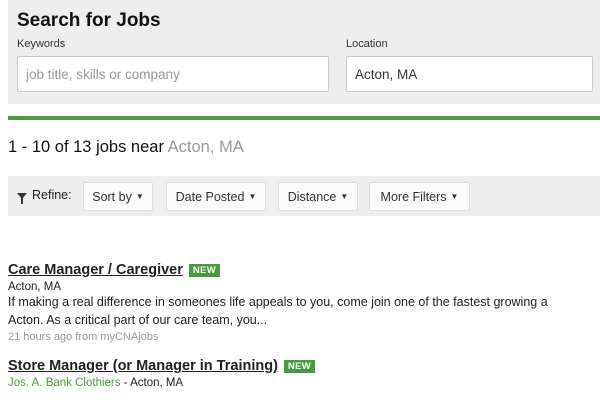 The width and height of the screenshot is (600, 400). What do you see at coordinates (130, 147) in the screenshot?
I see `results-jobs-near: jobs near` at bounding box center [130, 147].